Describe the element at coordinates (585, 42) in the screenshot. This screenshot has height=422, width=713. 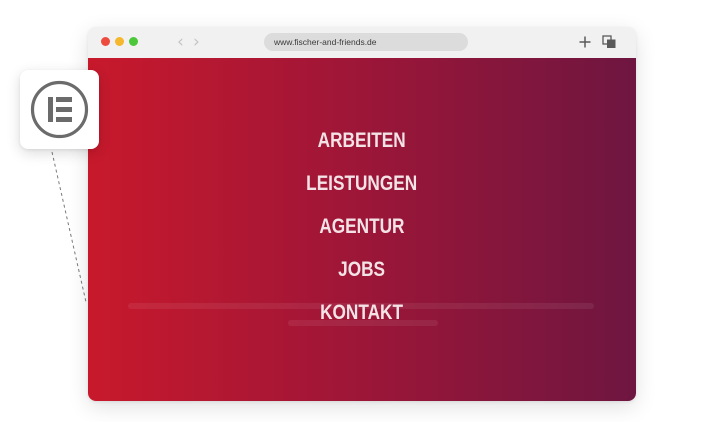
I see `new-tab-plus-icon` at that location.